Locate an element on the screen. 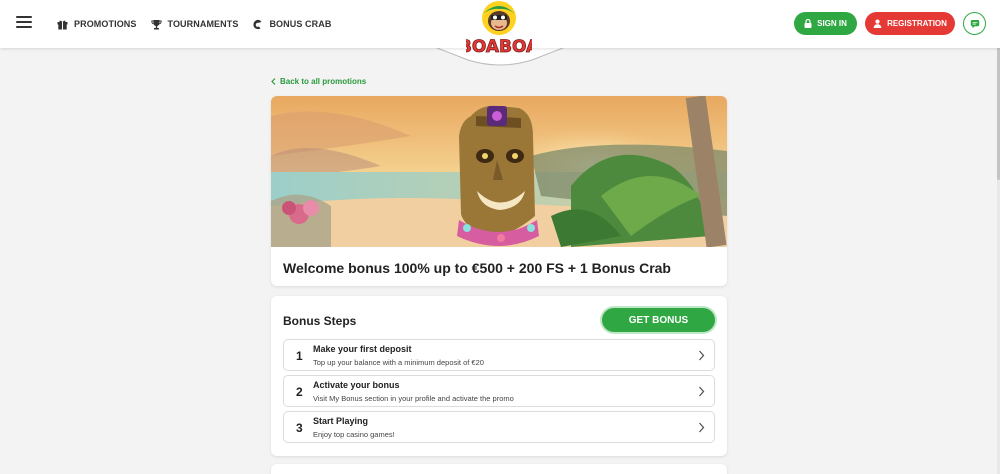  bonus-step: 3 Start Playing Enjoy top casino games! is located at coordinates (499, 427).